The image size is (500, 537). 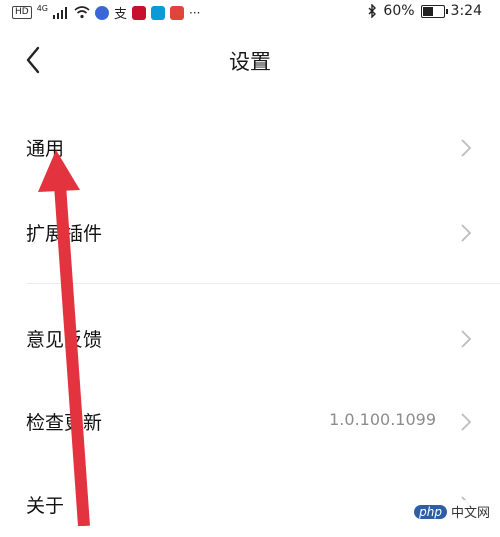 I want to click on clock-time: 3:24, so click(x=466, y=11).